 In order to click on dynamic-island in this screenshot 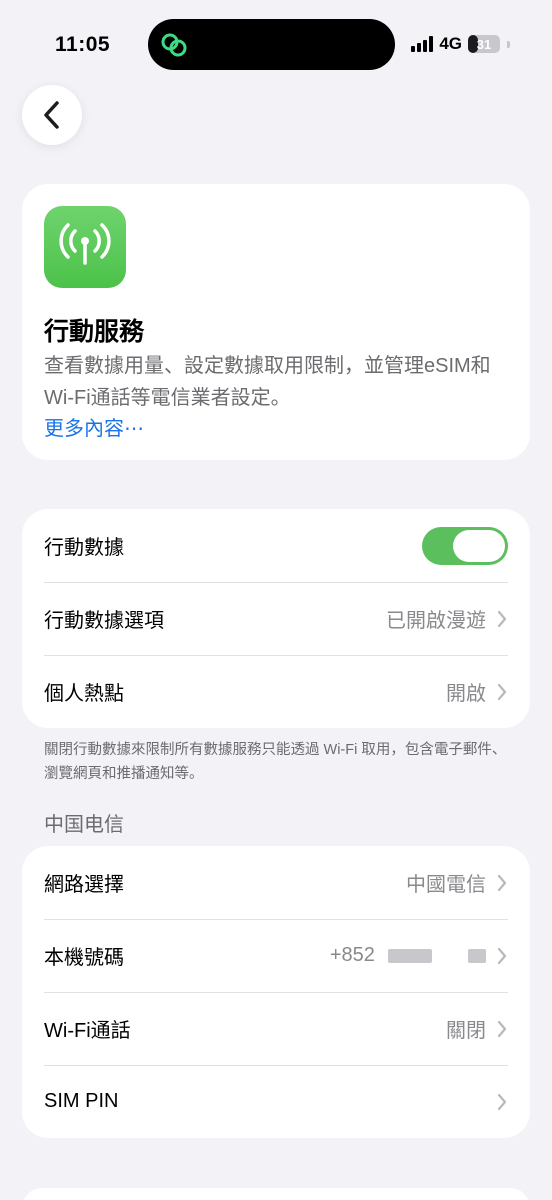, I will do `click(271, 44)`.